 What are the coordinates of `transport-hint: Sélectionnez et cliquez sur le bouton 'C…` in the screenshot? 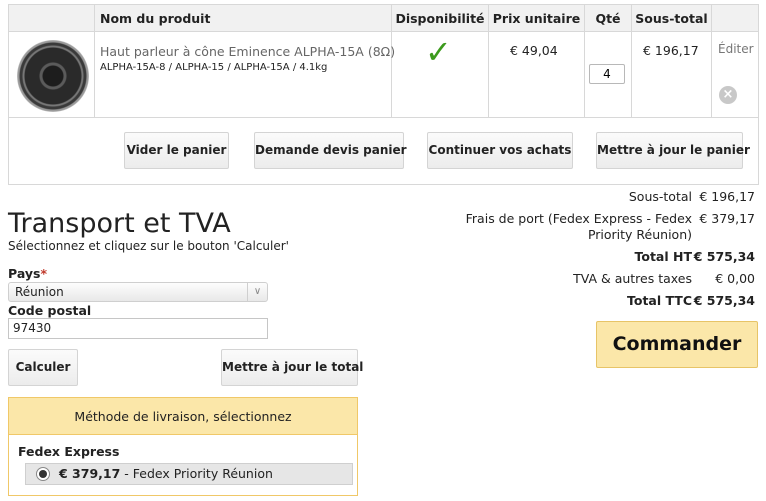 It's located at (148, 246).